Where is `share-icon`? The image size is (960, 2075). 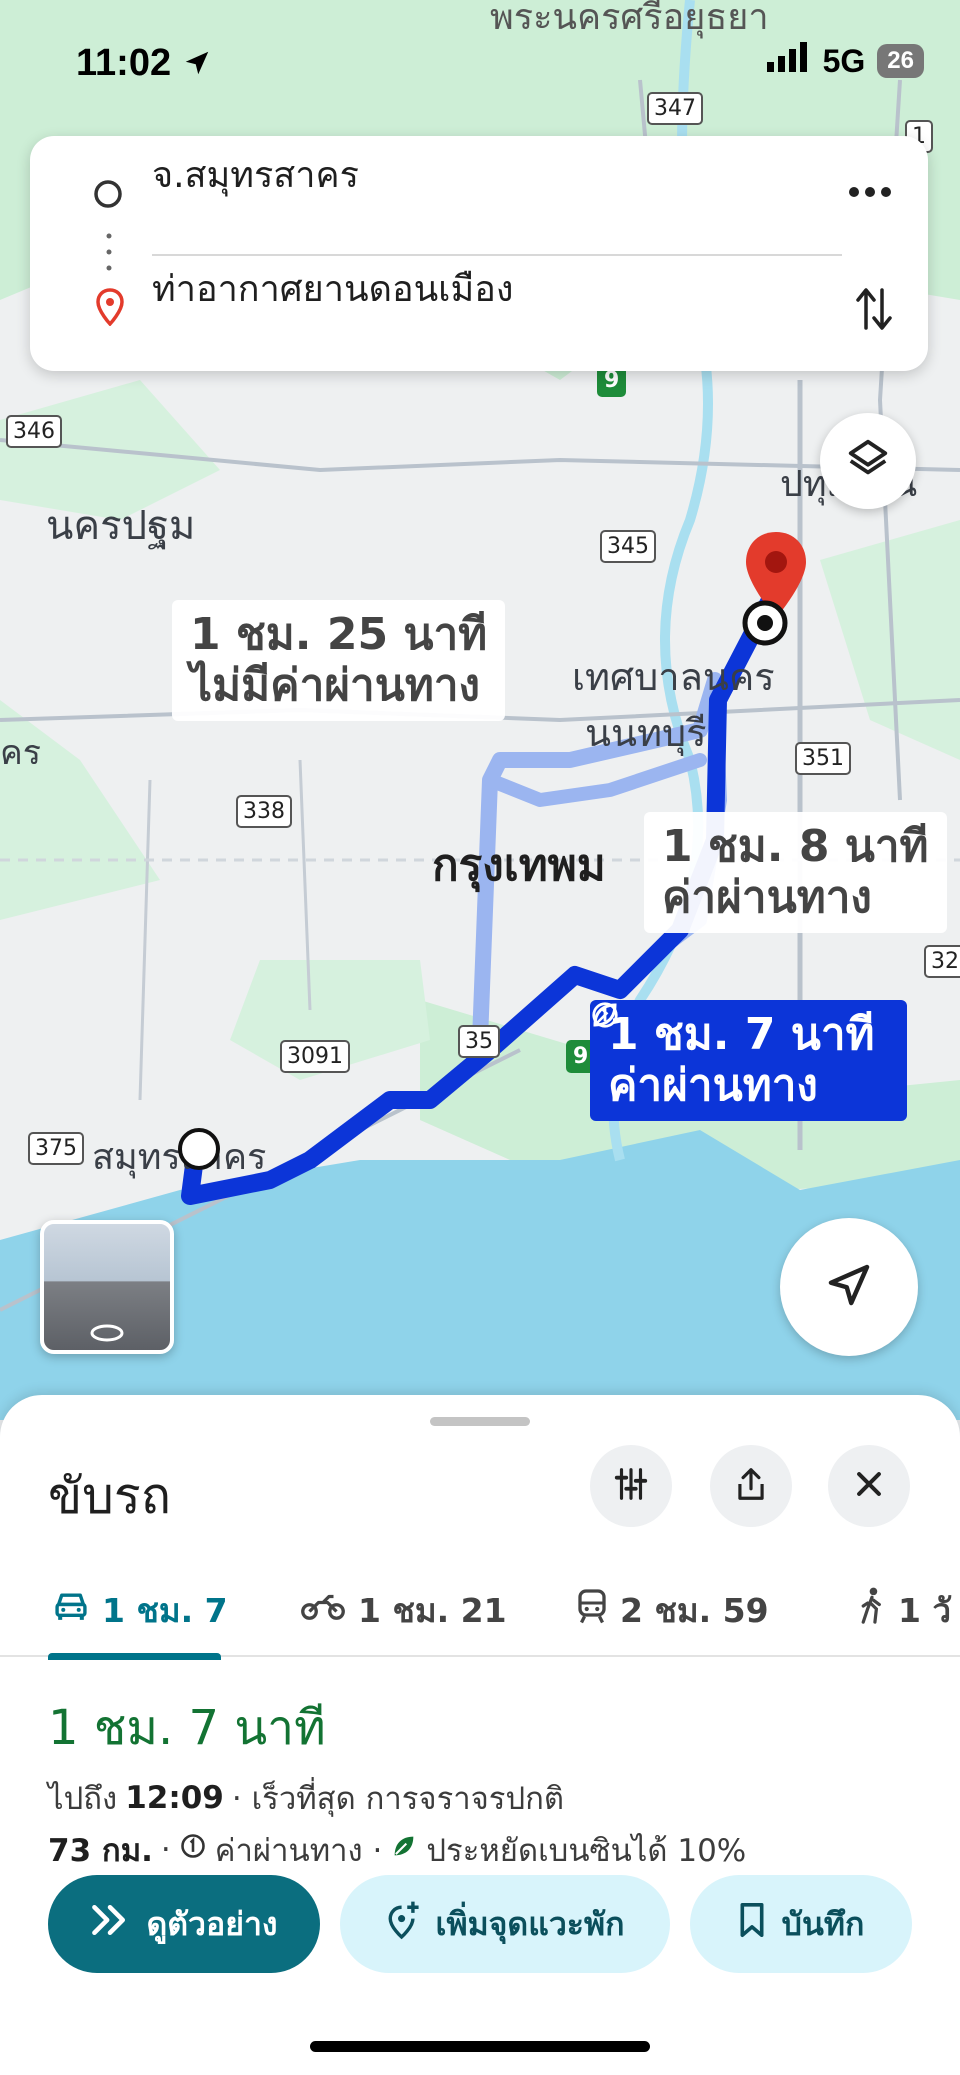
share-icon is located at coordinates (751, 1486).